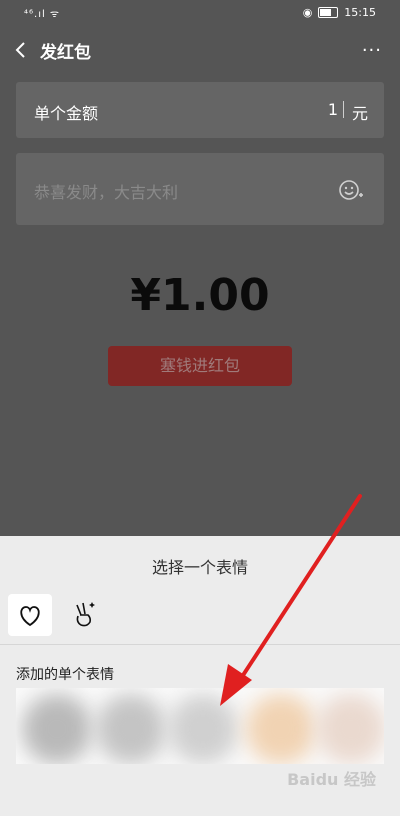 Image resolution: width=400 pixels, height=816 pixels. Describe the element at coordinates (200, 50) in the screenshot. I see `title-bar: 发红包 ···` at that location.